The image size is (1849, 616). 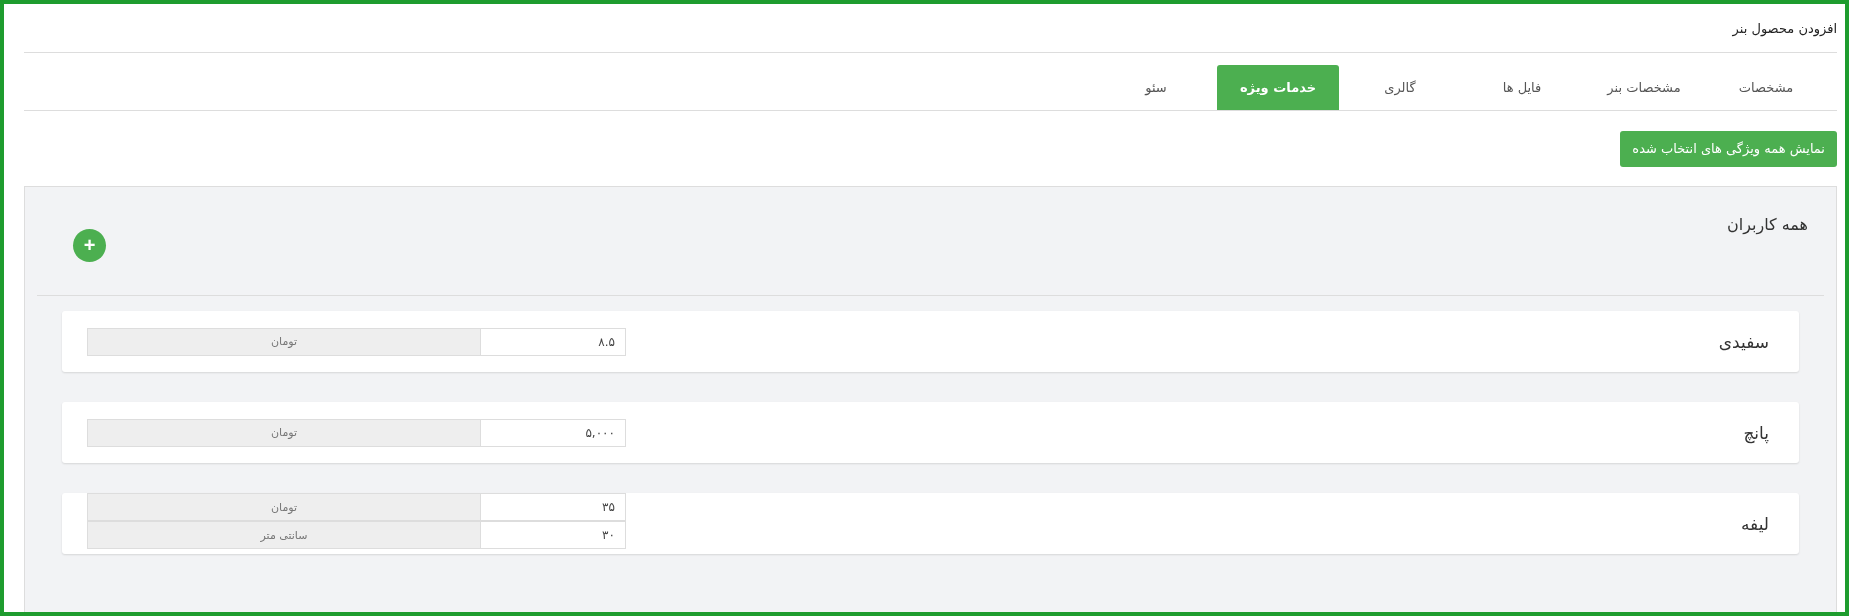 I want to click on page-title: افزودن محصول بنر, so click(x=1784, y=28).